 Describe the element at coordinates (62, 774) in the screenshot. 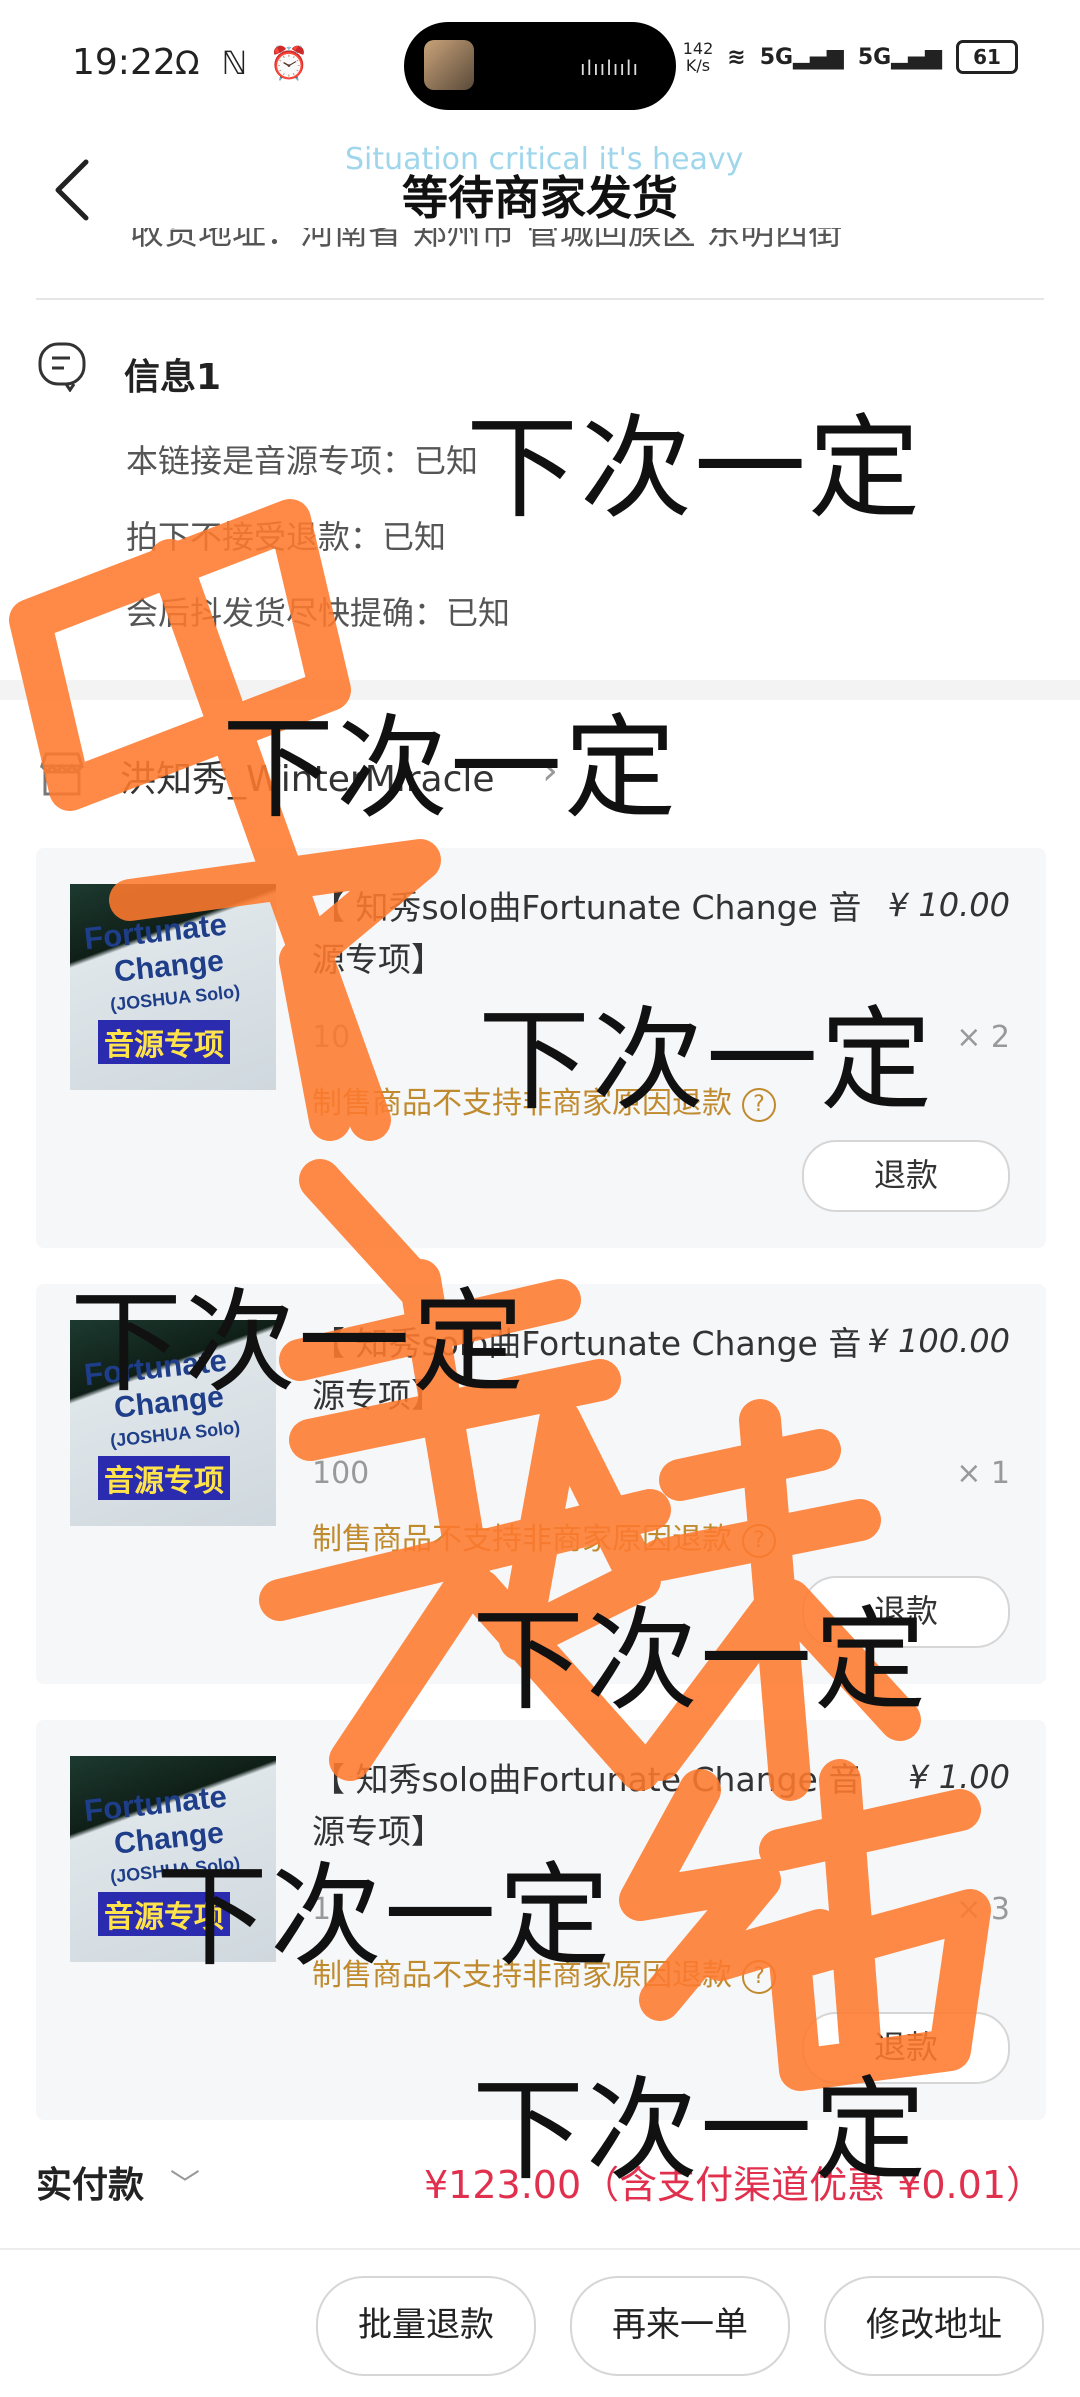

I see `store-icon` at that location.